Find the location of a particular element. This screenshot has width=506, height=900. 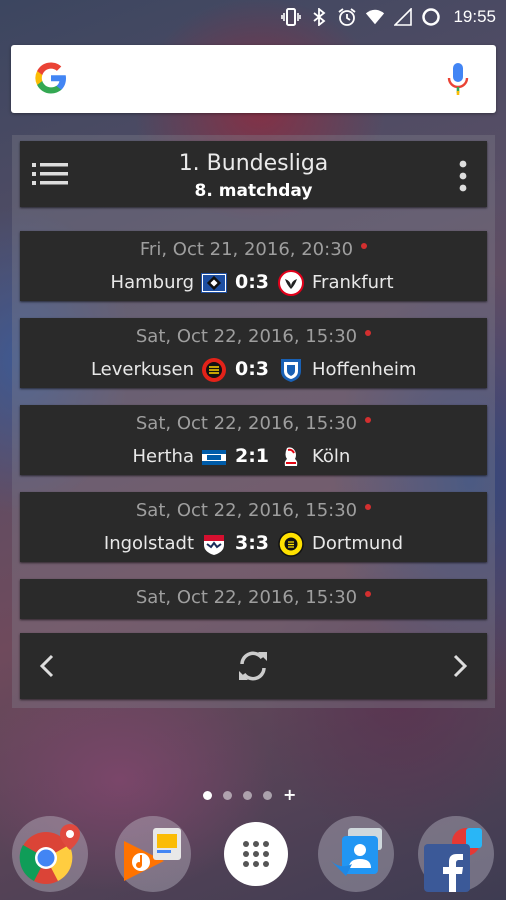

status-icons: 19:55 is located at coordinates (388, 17).